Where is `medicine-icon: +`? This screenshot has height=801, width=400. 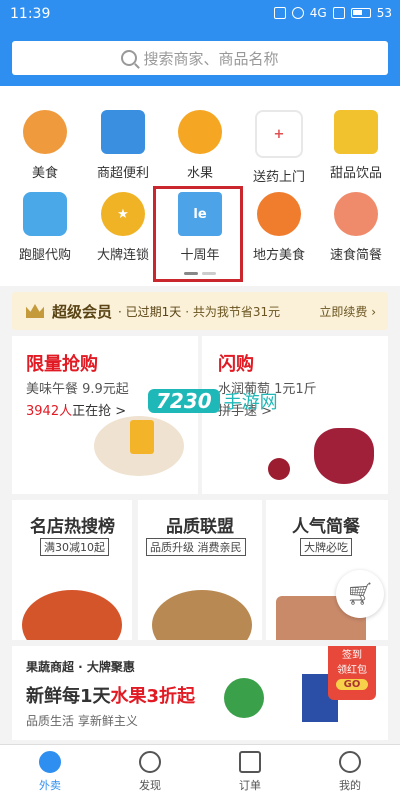
medicine-icon: + is located at coordinates (279, 134).